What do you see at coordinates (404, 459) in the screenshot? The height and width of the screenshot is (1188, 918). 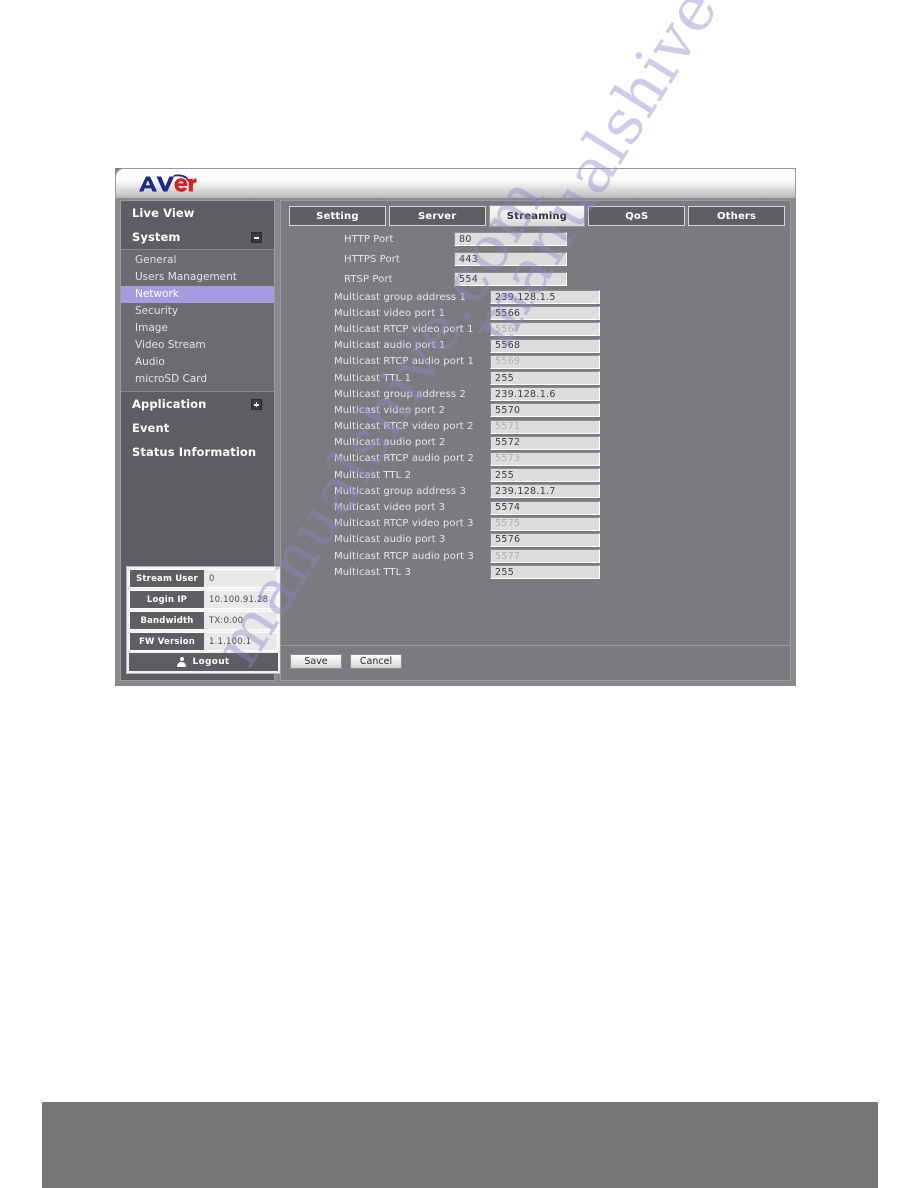 I see `field-label: Multicast RTCP audio port 2` at bounding box center [404, 459].